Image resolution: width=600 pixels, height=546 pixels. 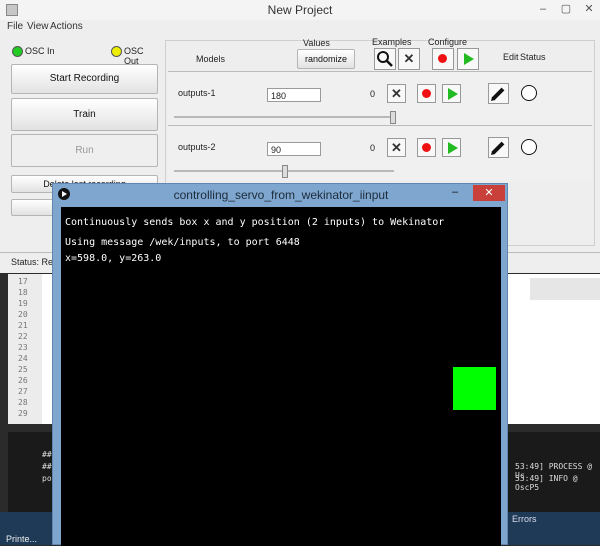 What do you see at coordinates (38, 26) in the screenshot?
I see `menu-view: View` at bounding box center [38, 26].